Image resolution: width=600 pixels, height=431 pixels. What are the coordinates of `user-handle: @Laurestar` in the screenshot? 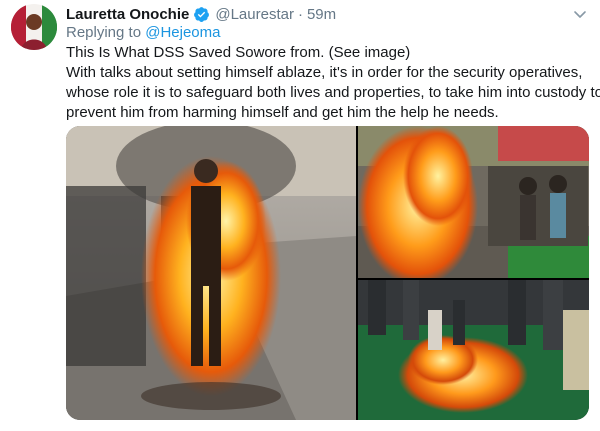 It's located at (254, 14).